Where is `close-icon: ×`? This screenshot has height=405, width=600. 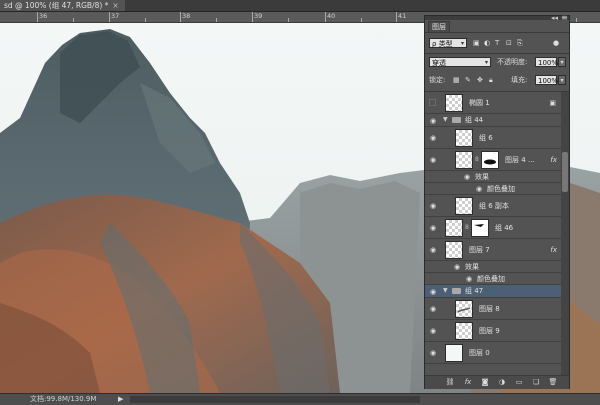 close-icon: × is located at coordinates (115, 5).